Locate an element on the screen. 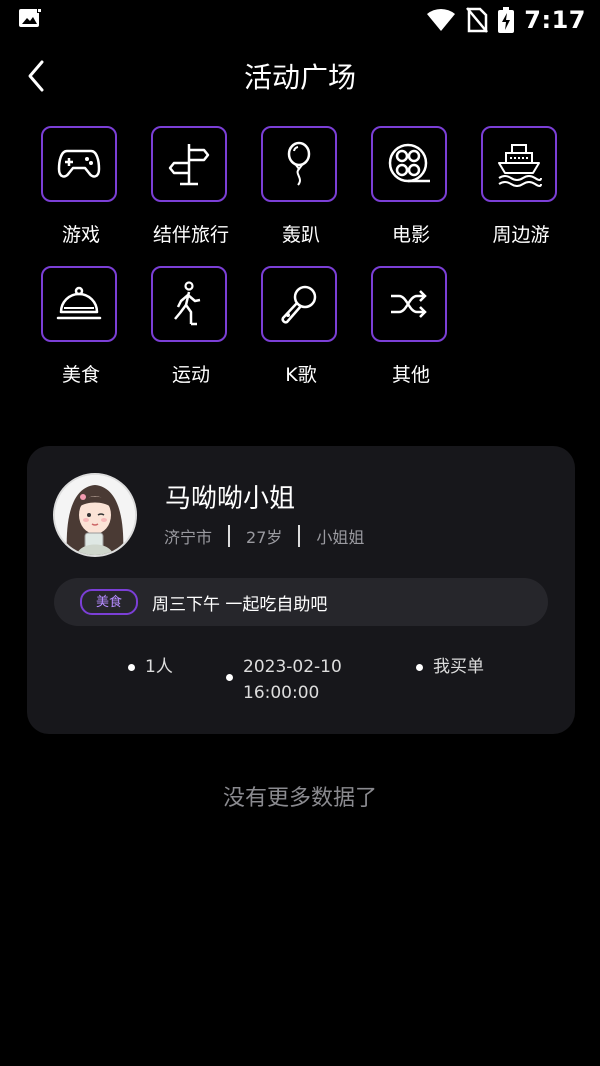  header: 活动广场 is located at coordinates (300, 76).